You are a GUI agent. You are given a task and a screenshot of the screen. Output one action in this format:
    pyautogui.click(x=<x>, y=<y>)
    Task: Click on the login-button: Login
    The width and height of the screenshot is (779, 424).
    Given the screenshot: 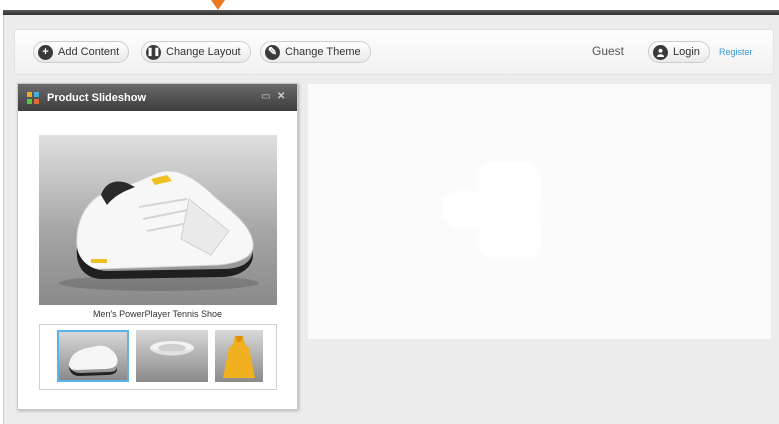 What is the action you would take?
    pyautogui.click(x=679, y=52)
    